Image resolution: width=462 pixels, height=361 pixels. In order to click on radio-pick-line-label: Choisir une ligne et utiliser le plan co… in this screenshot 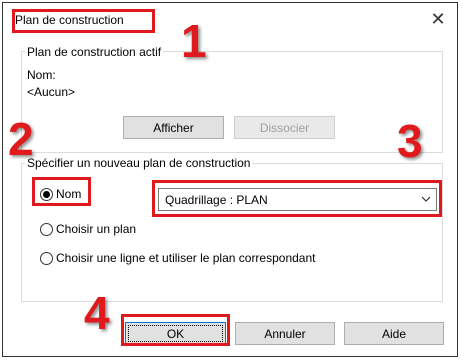, I will do `click(186, 258)`.